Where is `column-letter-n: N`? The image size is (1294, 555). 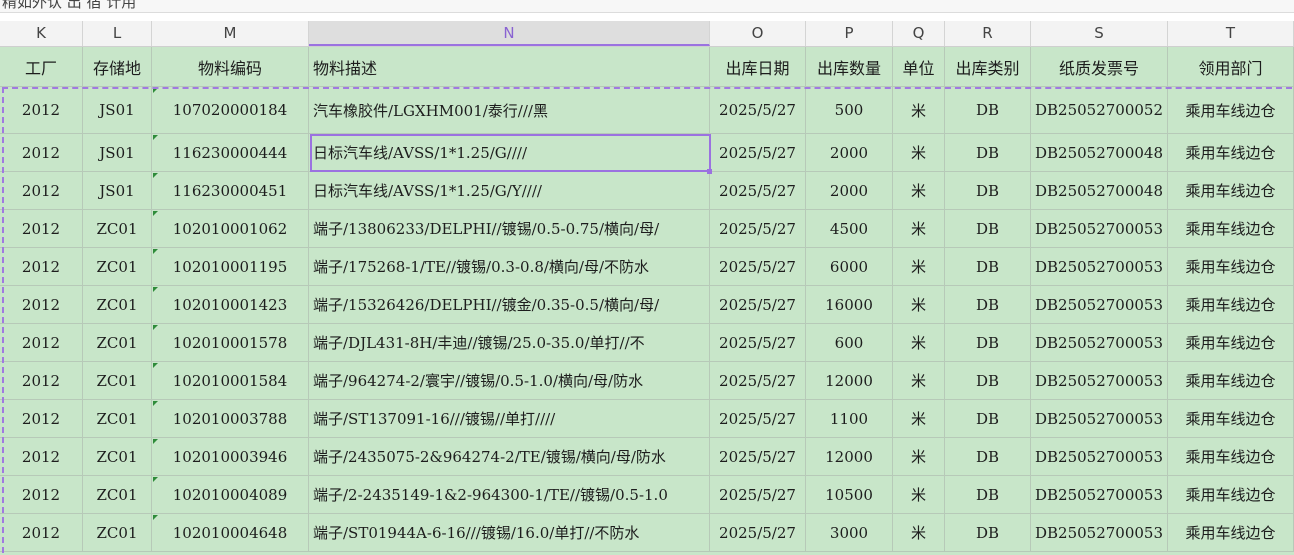 column-letter-n: N is located at coordinates (509, 33).